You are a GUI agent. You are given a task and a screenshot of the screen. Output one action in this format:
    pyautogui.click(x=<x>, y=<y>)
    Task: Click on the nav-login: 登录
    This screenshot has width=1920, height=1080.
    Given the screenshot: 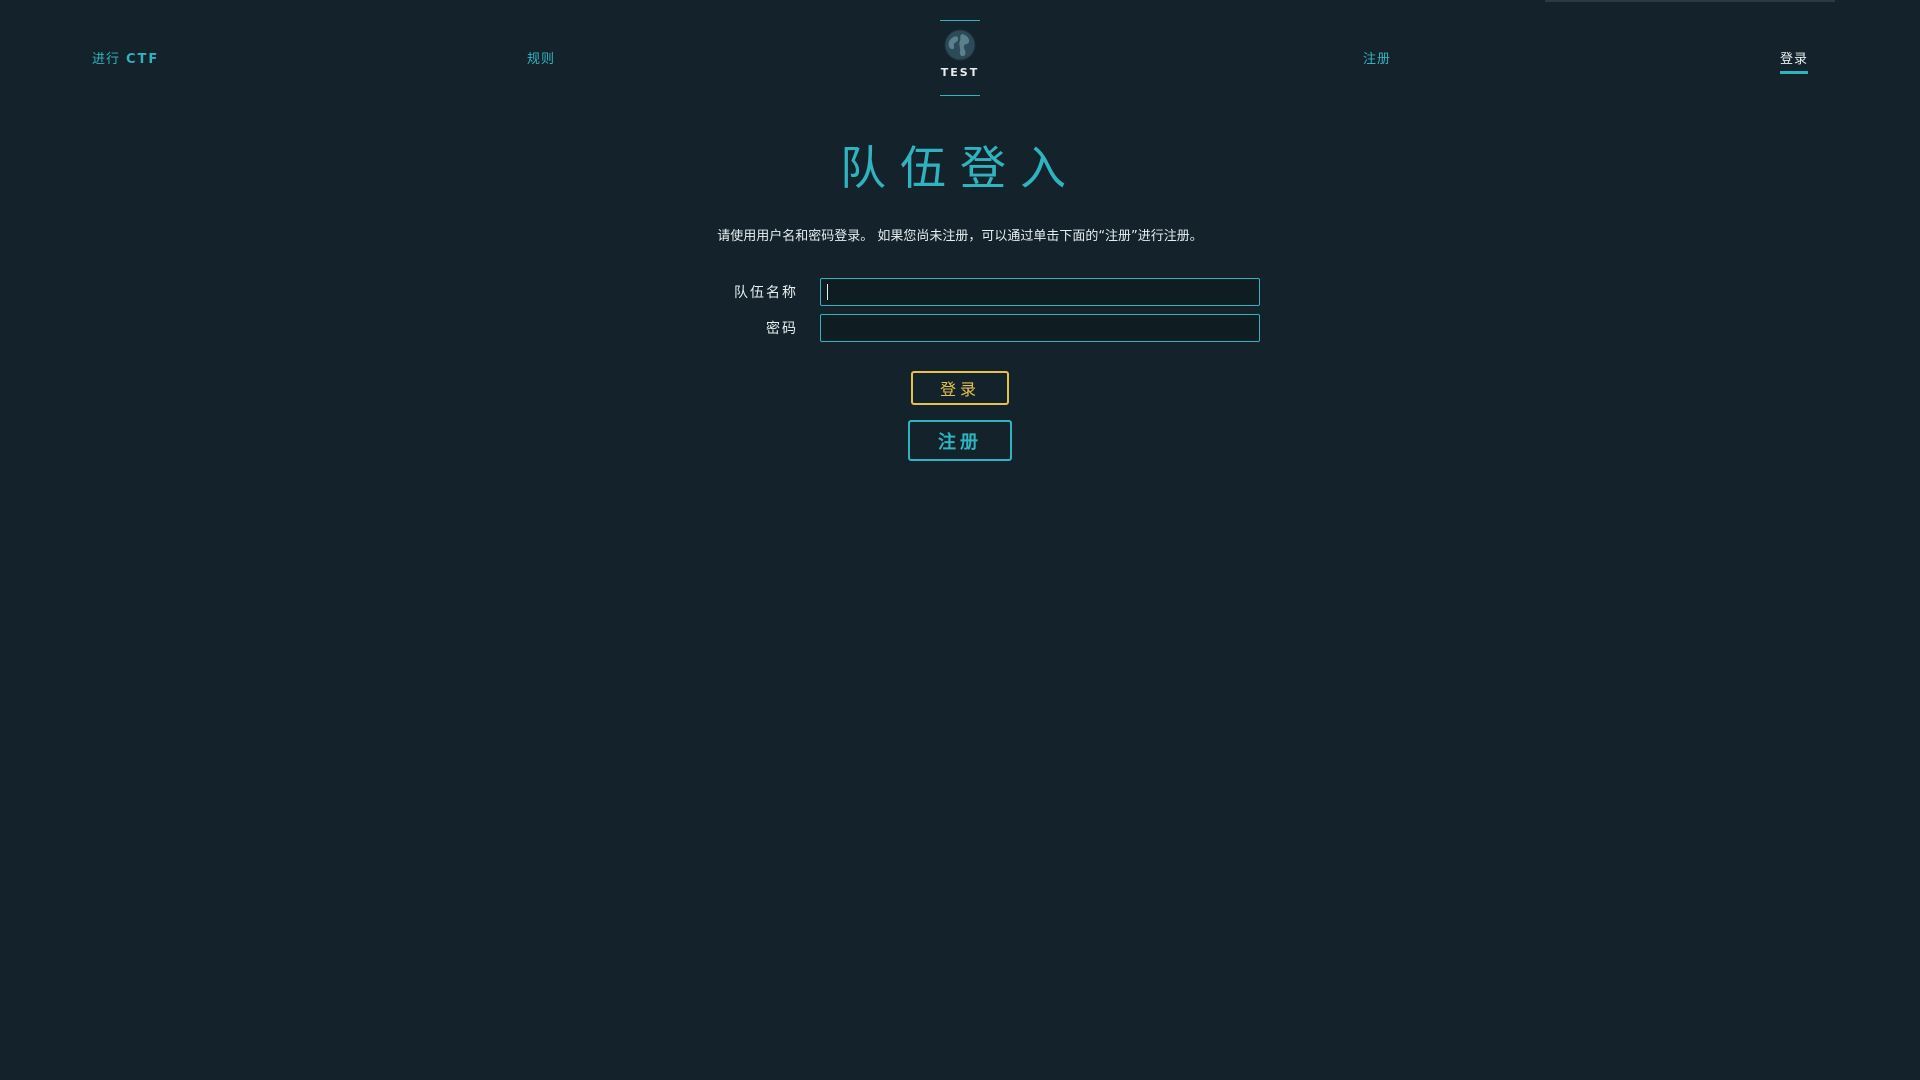 What is the action you would take?
    pyautogui.click(x=1794, y=61)
    